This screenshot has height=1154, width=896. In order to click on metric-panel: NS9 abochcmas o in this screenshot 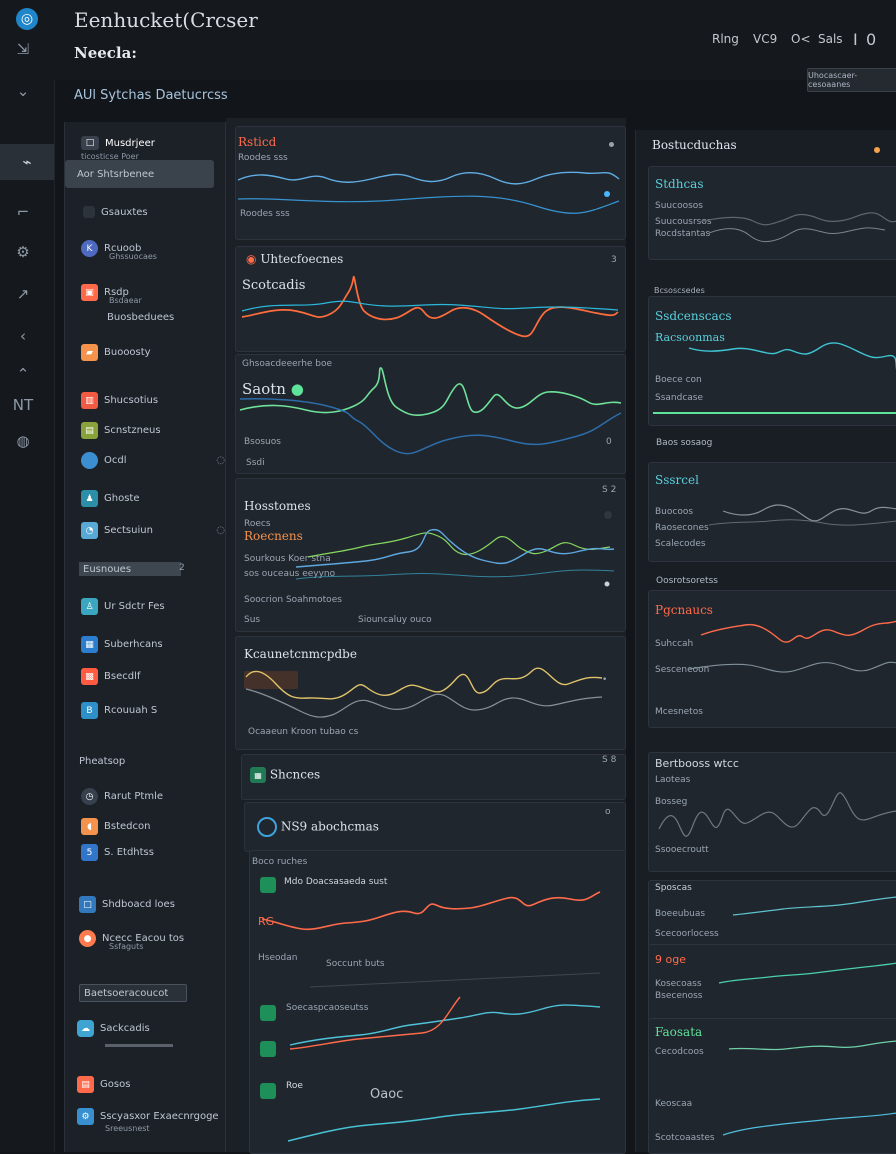, I will do `click(435, 827)`.